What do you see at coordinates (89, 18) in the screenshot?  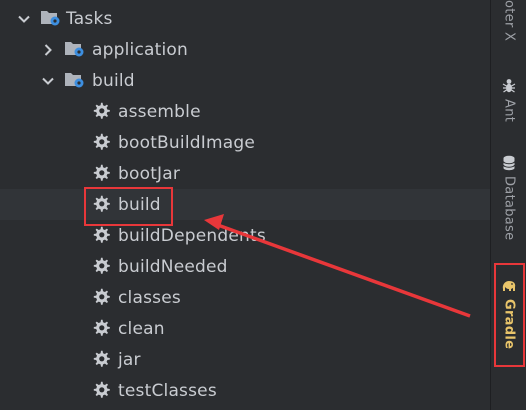 I see `tree-node-label: Tasks` at bounding box center [89, 18].